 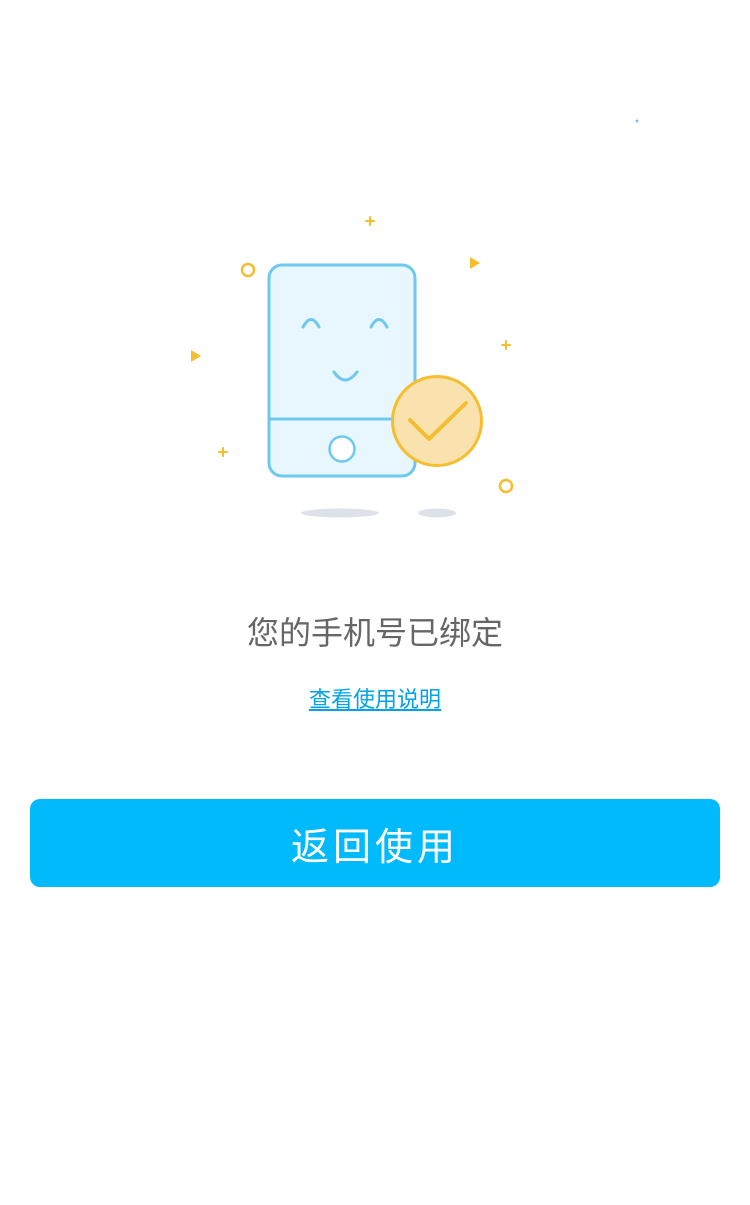 I want to click on return-to-use-button: 返回使用, so click(x=375, y=843).